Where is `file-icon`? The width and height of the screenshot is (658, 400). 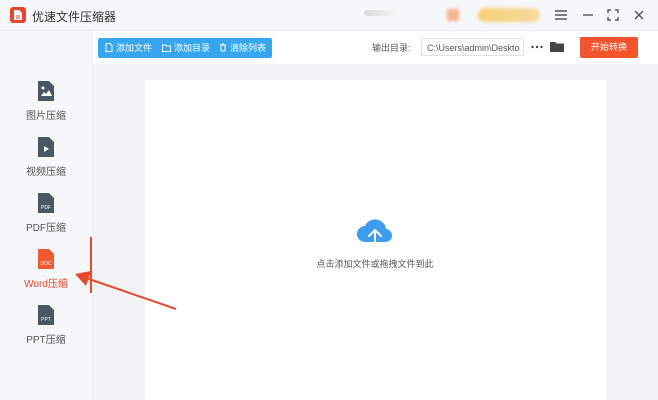
file-icon is located at coordinates (109, 47).